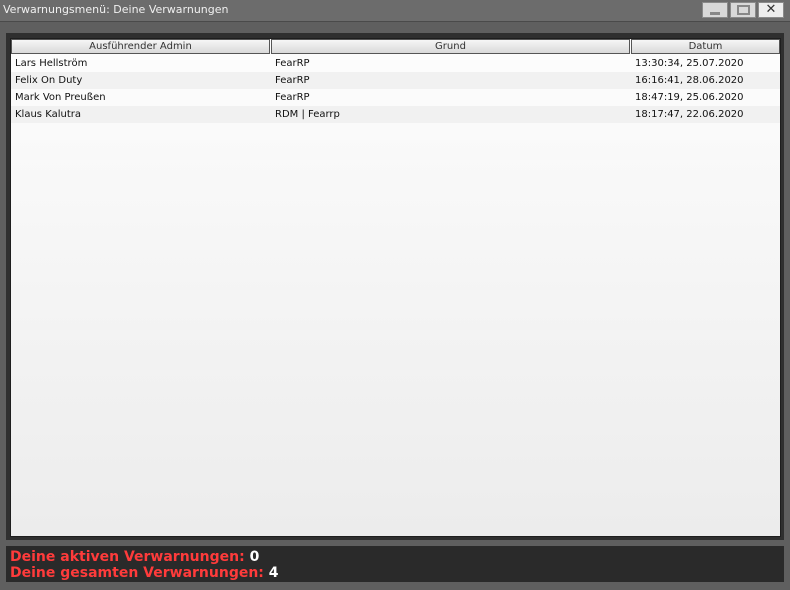 Image resolution: width=790 pixels, height=590 pixels. What do you see at coordinates (51, 63) in the screenshot?
I see `cell-admin: Lars Hellström` at bounding box center [51, 63].